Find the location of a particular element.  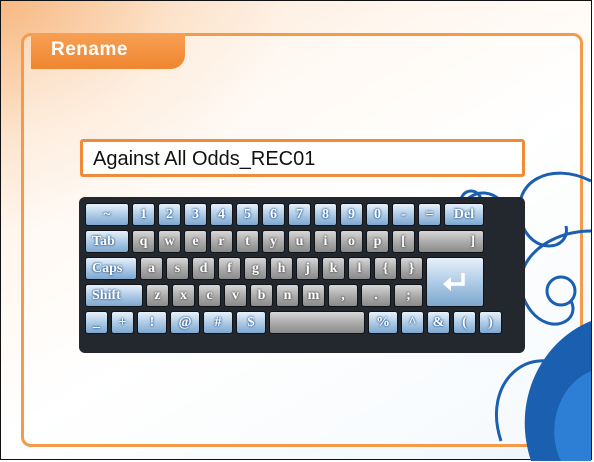

key-m: m is located at coordinates (313, 295).